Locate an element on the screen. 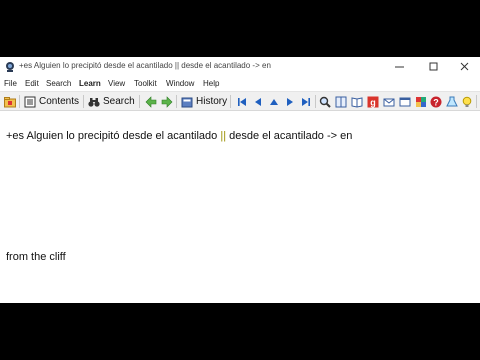 This screenshot has width=480, height=360. colors-icon is located at coordinates (421, 102).